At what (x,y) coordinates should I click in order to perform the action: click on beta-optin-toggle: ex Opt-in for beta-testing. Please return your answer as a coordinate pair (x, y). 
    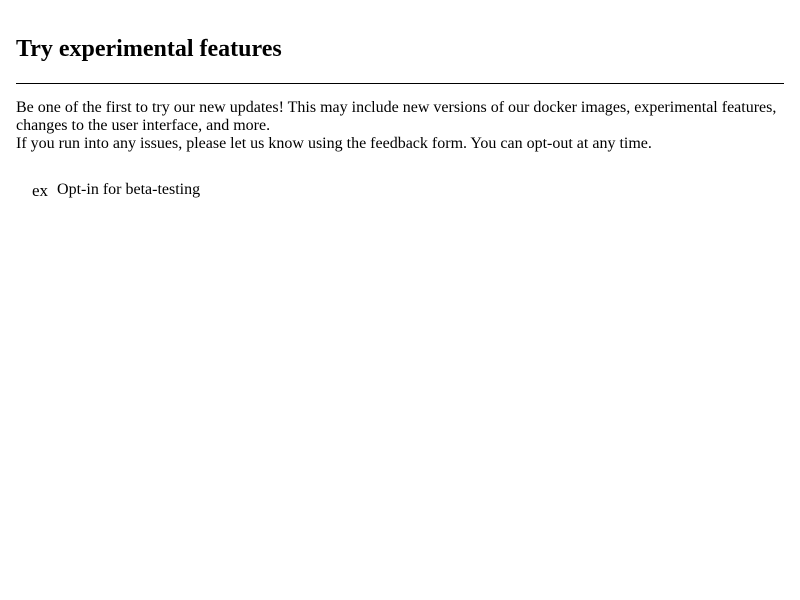
    Looking at the image, I should click on (116, 190).